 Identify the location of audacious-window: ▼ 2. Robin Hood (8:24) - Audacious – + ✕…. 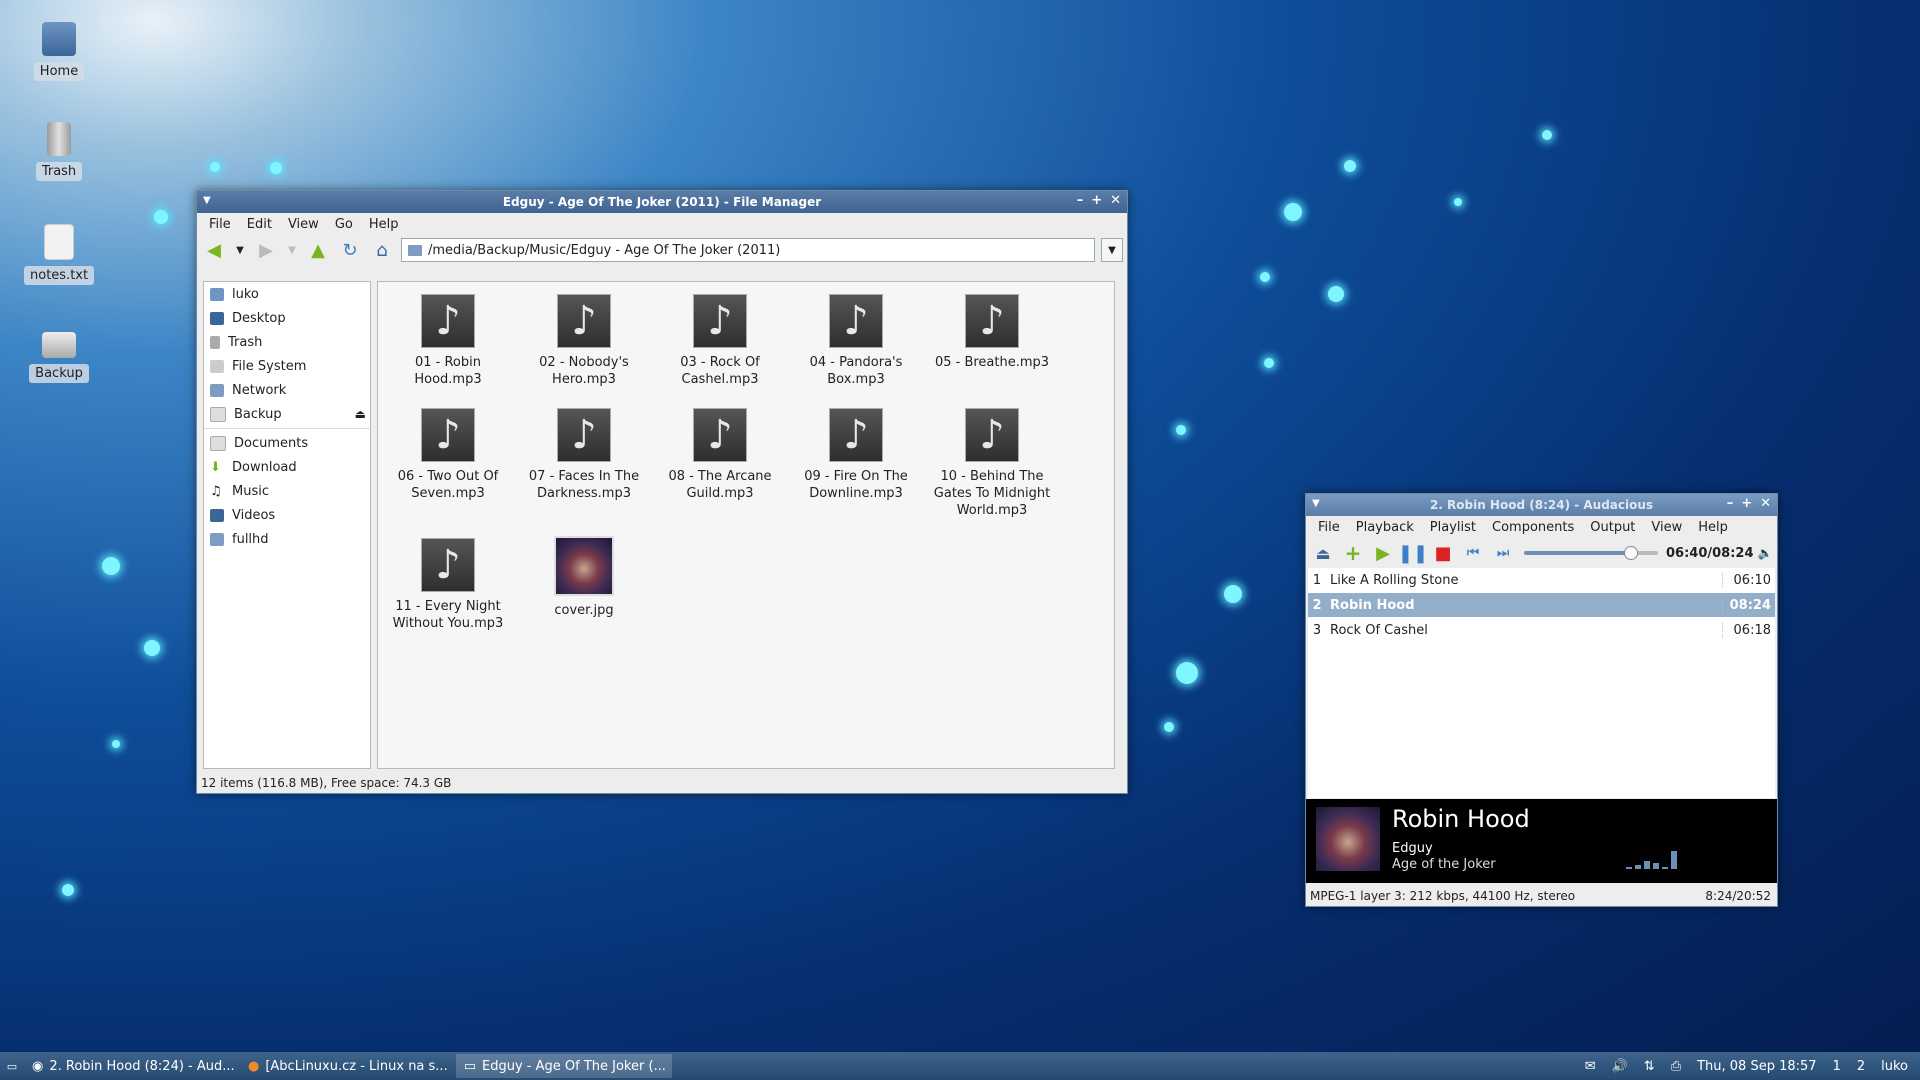
(1541, 700).